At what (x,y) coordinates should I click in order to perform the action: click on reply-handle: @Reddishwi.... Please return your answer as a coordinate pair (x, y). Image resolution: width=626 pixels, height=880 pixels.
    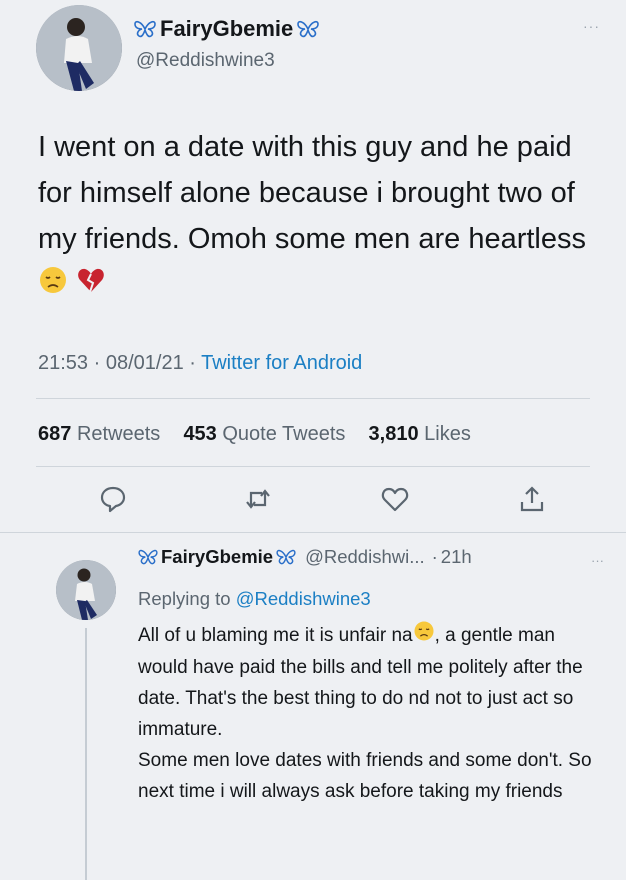
    Looking at the image, I should click on (365, 557).